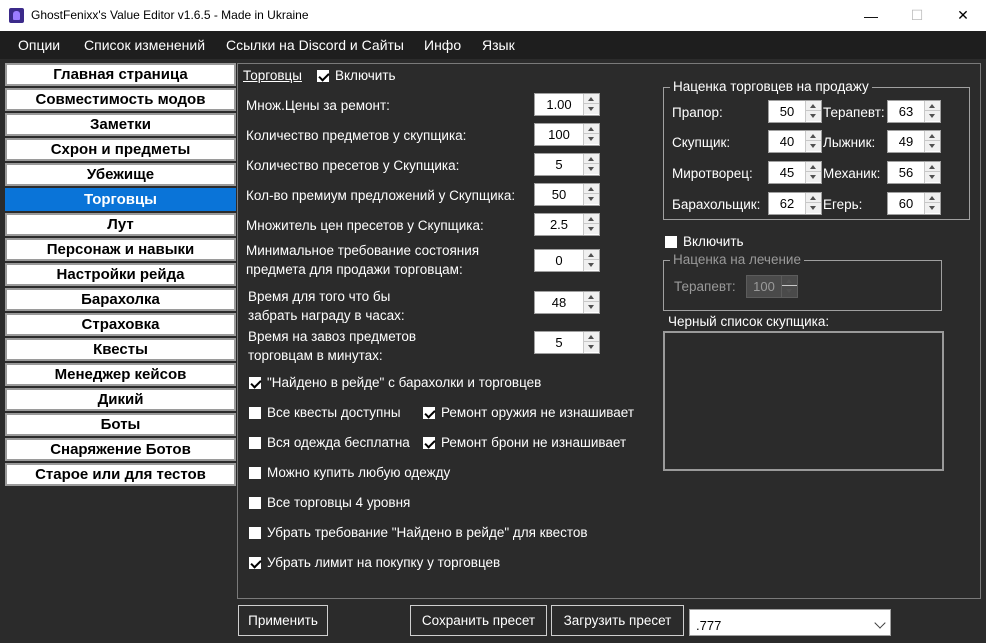 This screenshot has width=986, height=643. Describe the element at coordinates (120, 324) in the screenshot. I see `sidebar-item-insurance: Страховка` at that location.